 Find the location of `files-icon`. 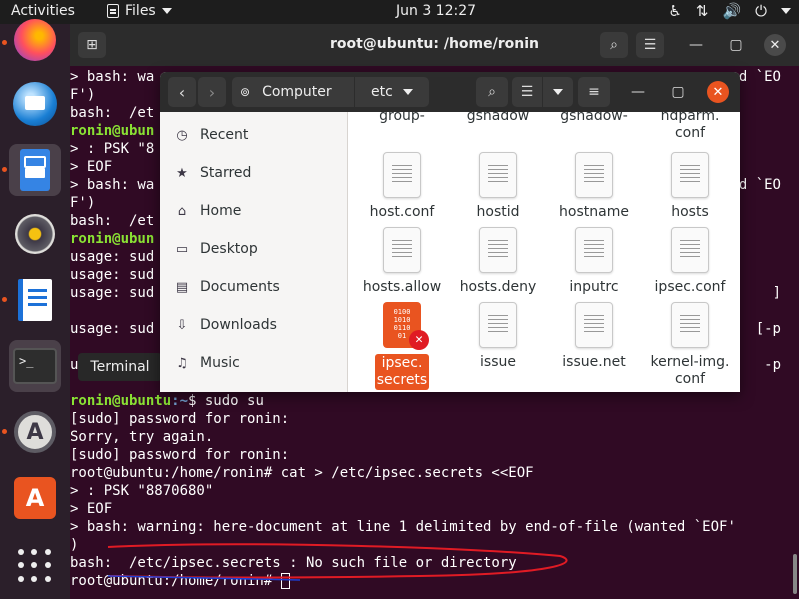

files-icon is located at coordinates (35, 170).